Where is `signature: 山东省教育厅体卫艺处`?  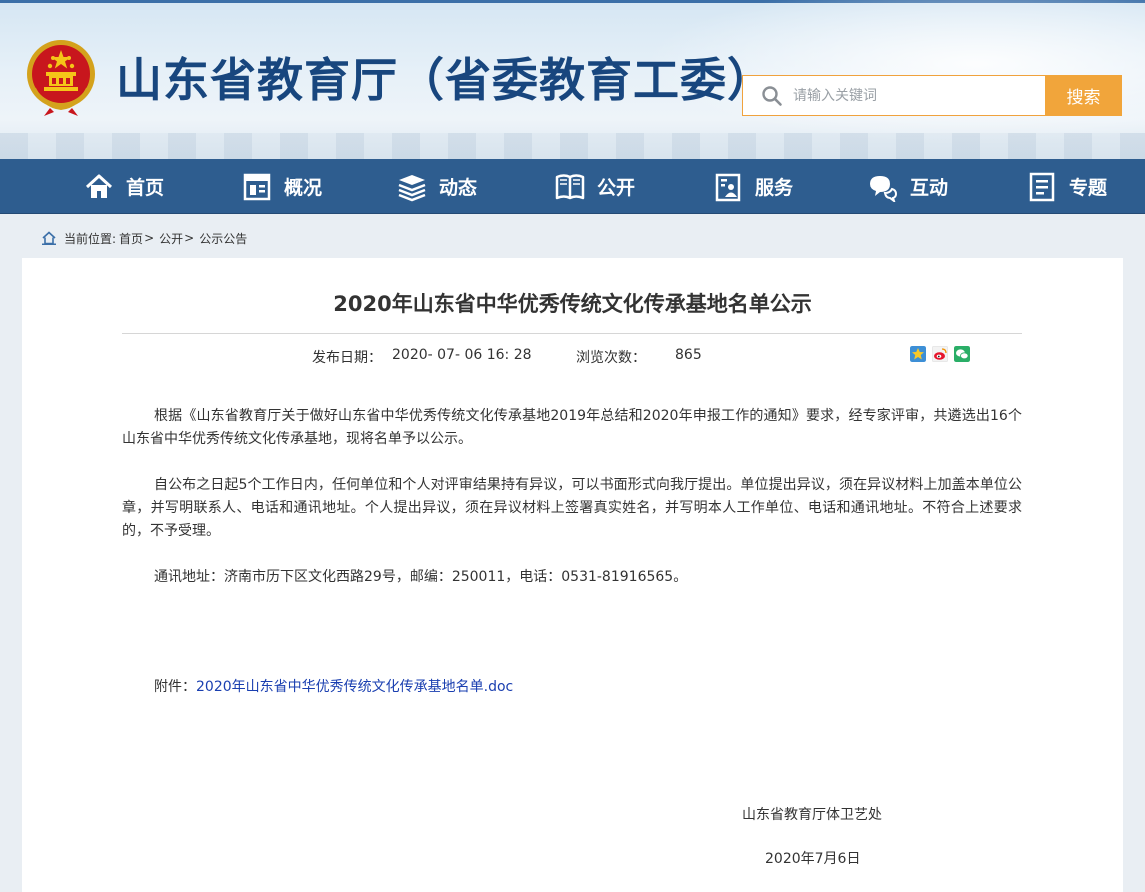
signature: 山东省教育厅体卫艺处 is located at coordinates (812, 815).